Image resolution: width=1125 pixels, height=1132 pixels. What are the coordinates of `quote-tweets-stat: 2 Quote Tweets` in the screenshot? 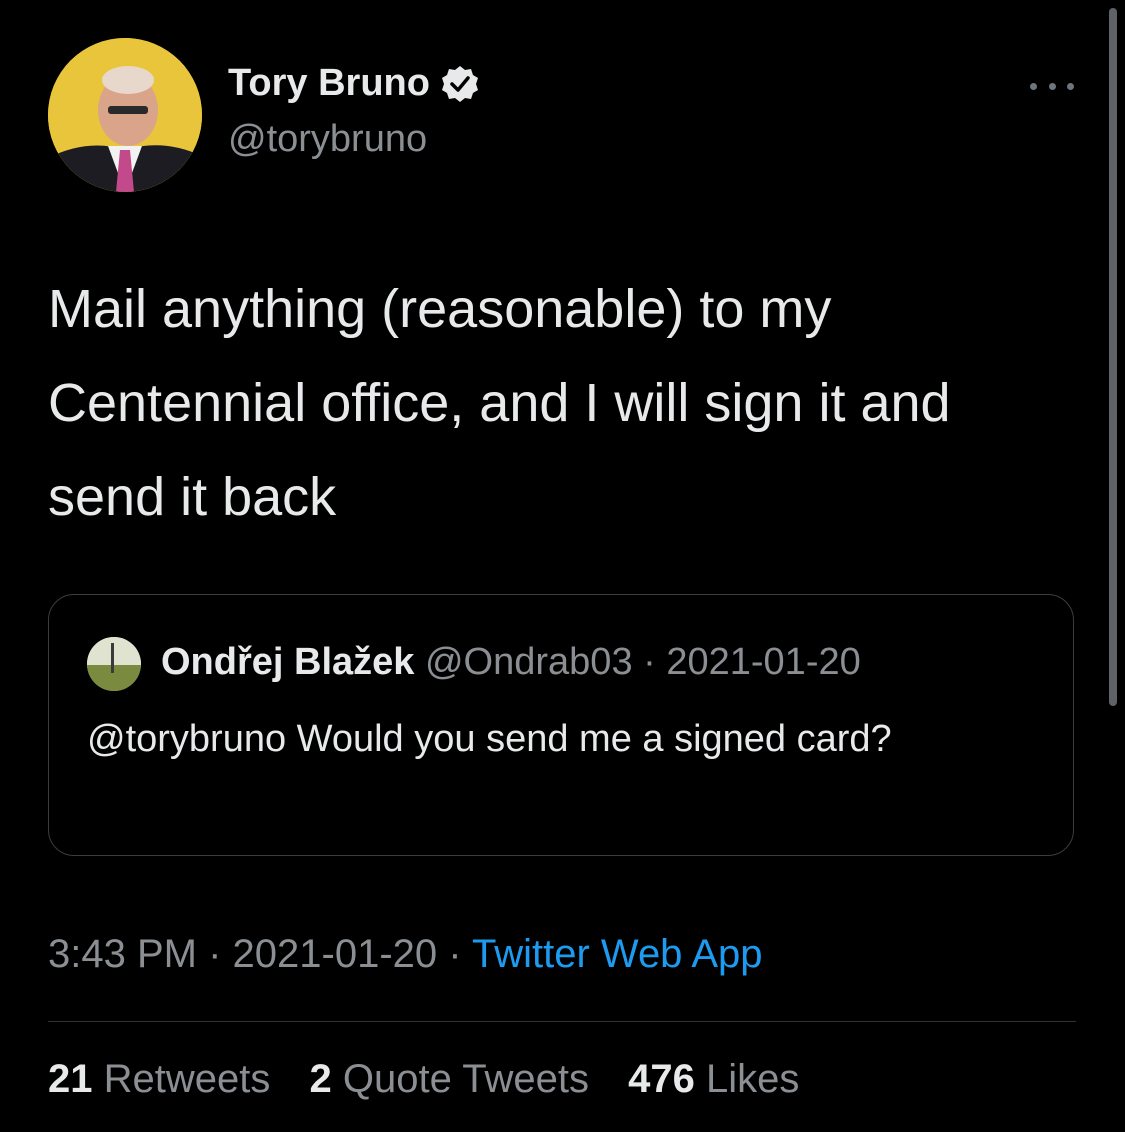 It's located at (449, 1079).